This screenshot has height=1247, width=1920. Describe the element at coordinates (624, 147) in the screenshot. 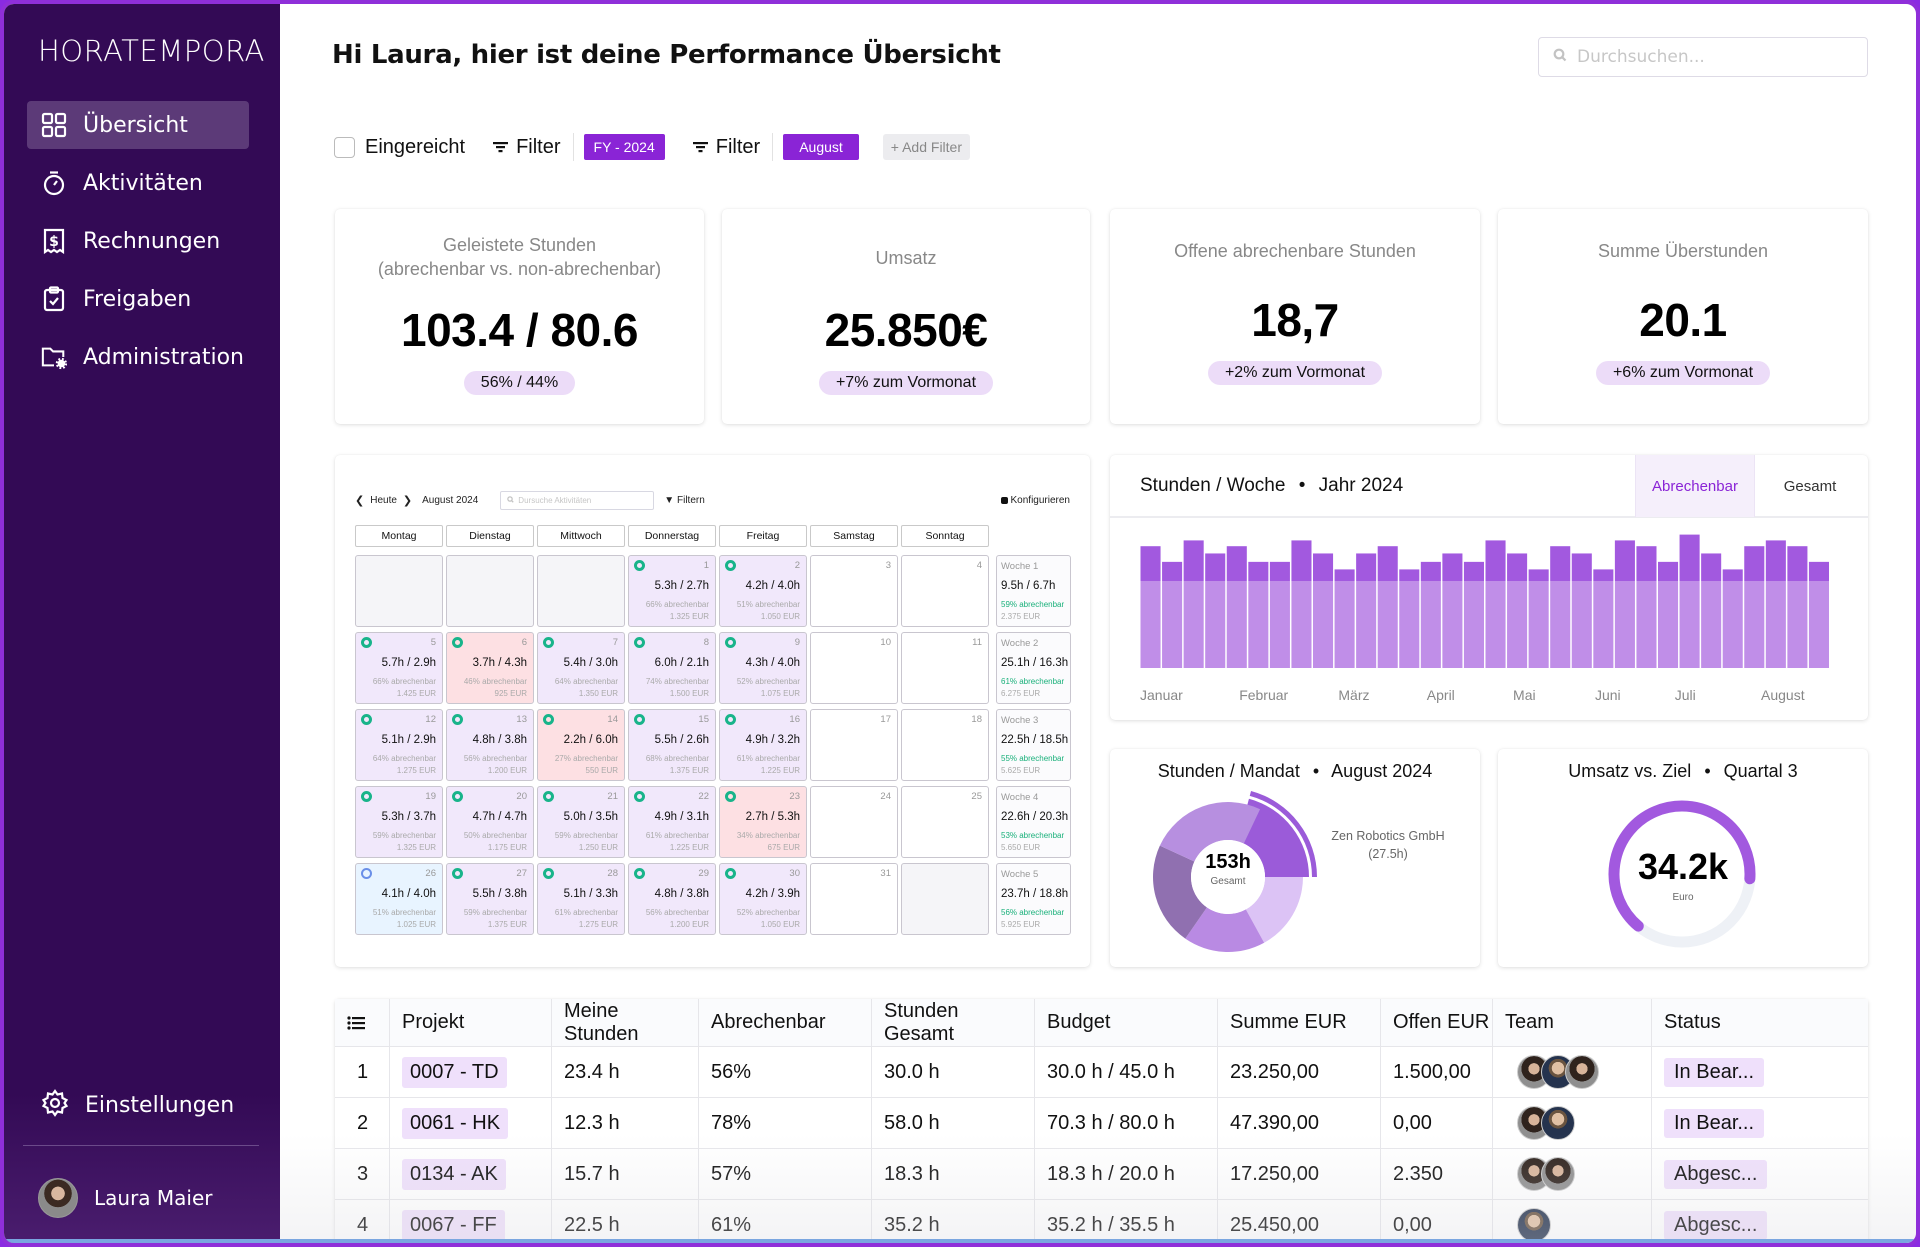

I see `filter-chip-fiscal-year: FY - 2024` at that location.